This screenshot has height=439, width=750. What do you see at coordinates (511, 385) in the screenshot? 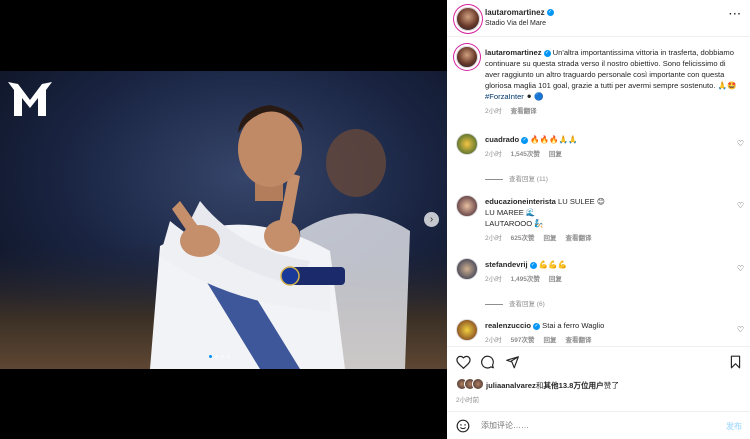
I see `liker-username: juliaanalvarez` at bounding box center [511, 385].